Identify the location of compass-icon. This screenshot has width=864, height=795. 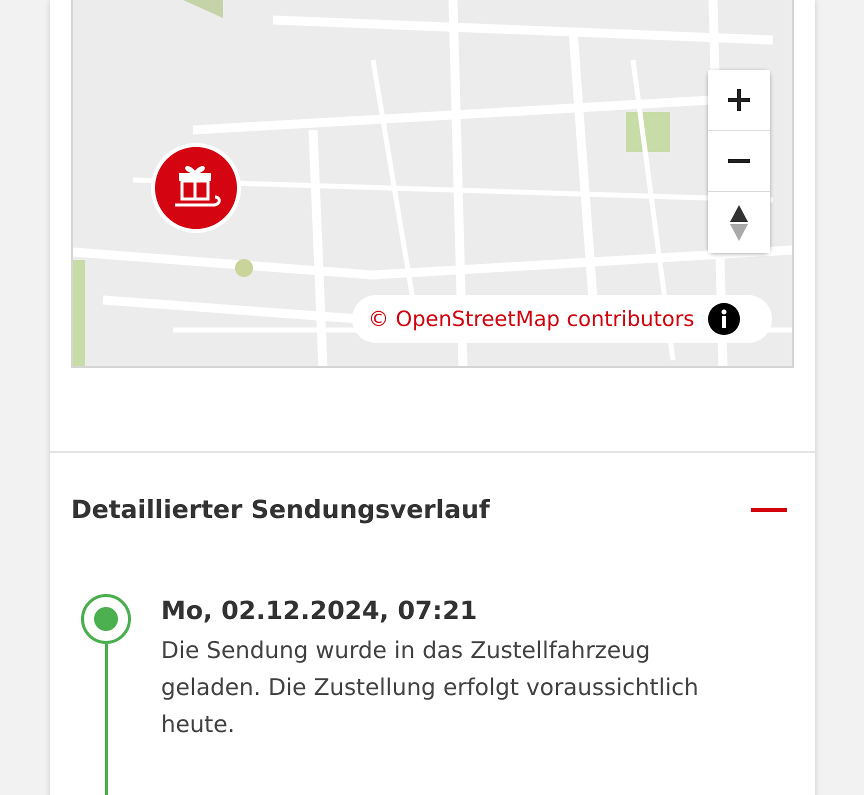
(739, 222).